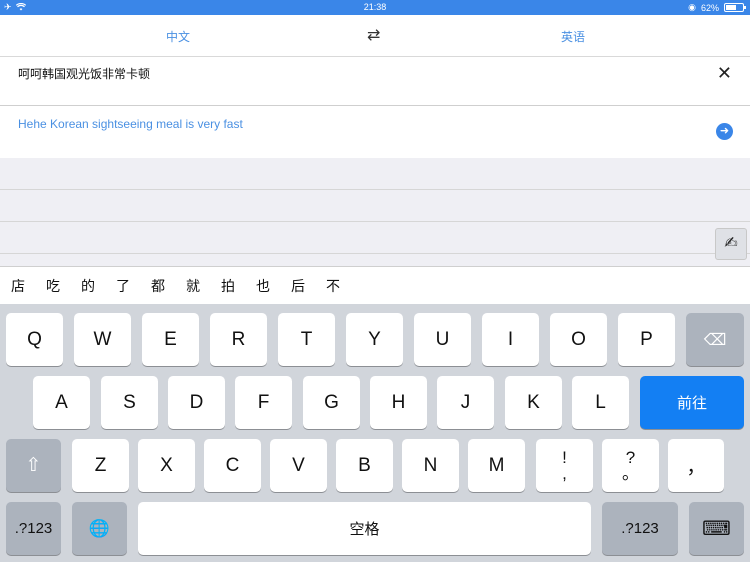 Image resolution: width=750 pixels, height=562 pixels. Describe the element at coordinates (123, 286) in the screenshot. I see `candidate-word: 了` at that location.